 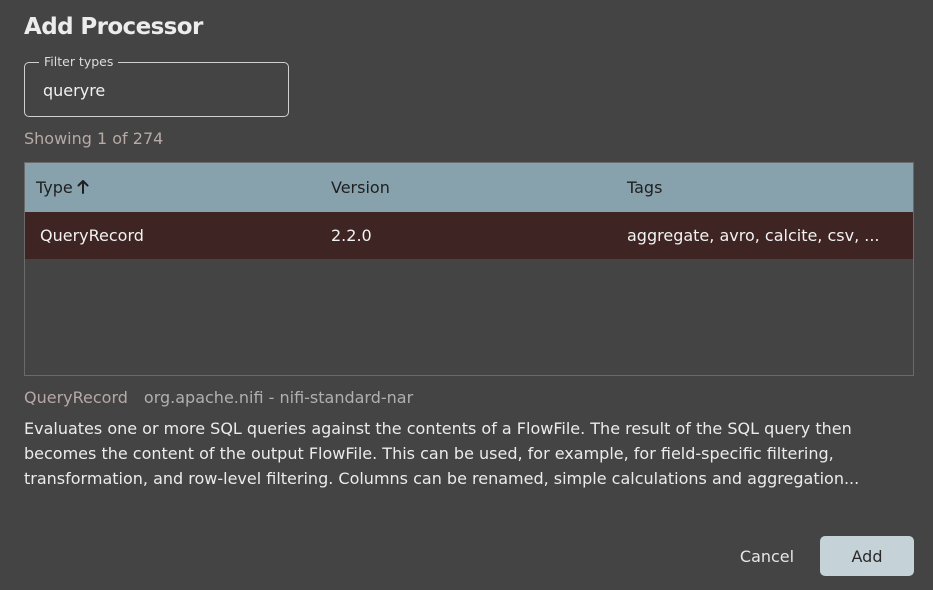 I want to click on filter-types-label: Filter types, so click(x=79, y=62).